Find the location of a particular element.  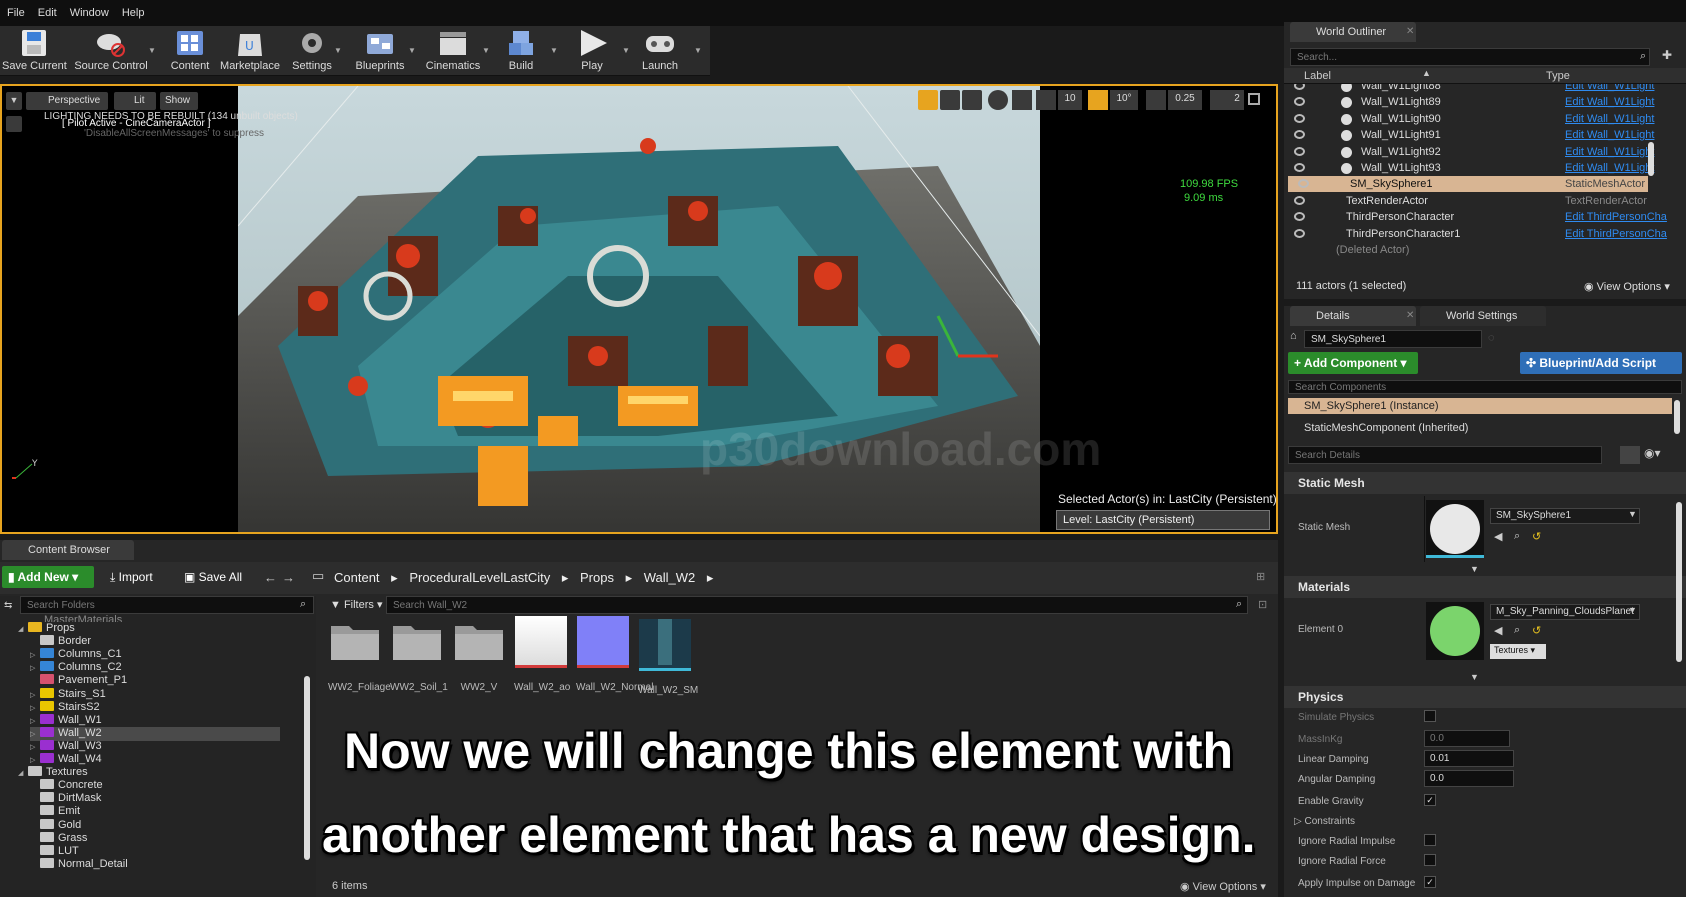

textures-dropdown: Textures ▾ is located at coordinates (1518, 651).